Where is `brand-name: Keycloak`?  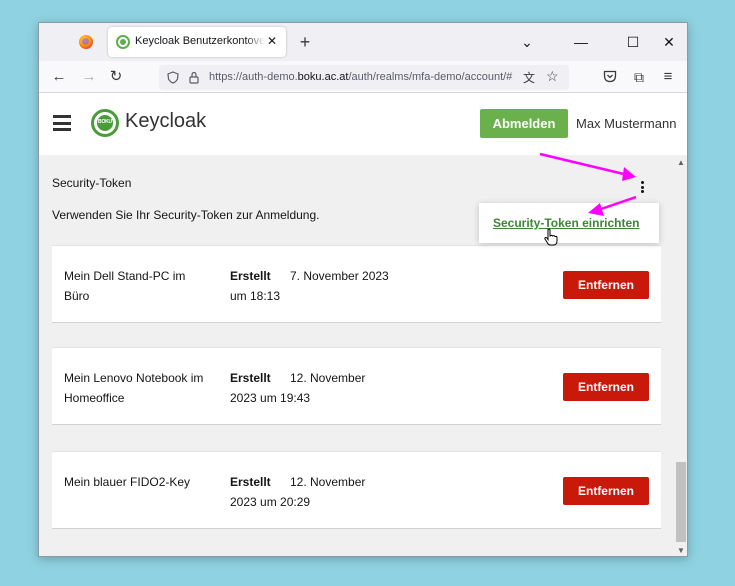
brand-name: Keycloak is located at coordinates (166, 121).